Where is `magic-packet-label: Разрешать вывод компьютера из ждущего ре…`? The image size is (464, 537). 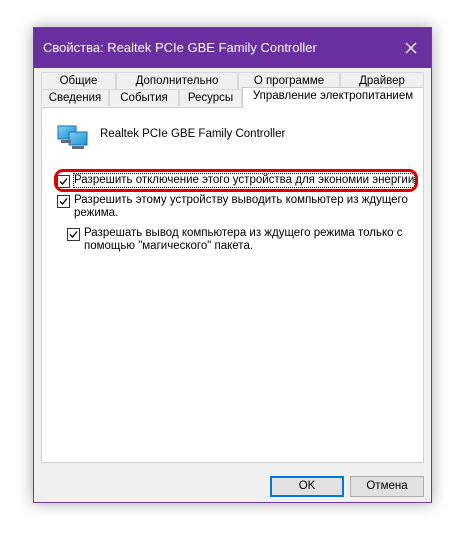
magic-packet-label: Разрешать вывод компьютера из ждущего ре… is located at coordinates (243, 240).